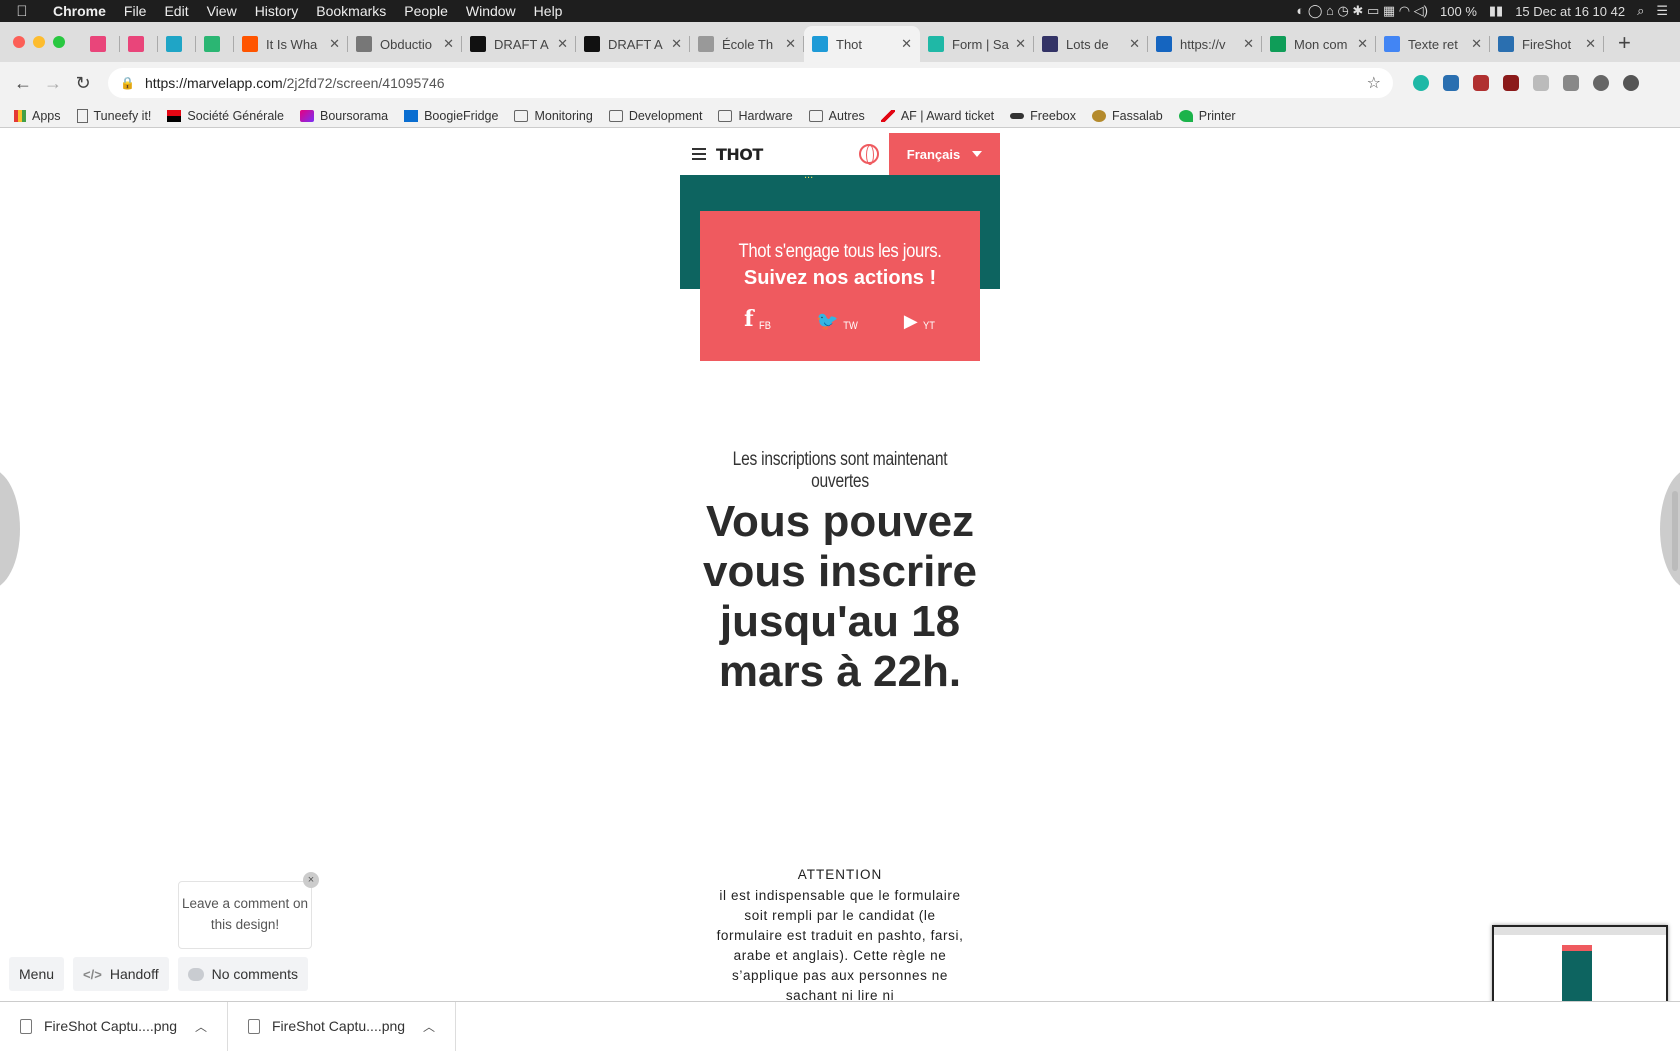 Image resolution: width=1680 pixels, height=1051 pixels. What do you see at coordinates (1433, 44) in the screenshot?
I see `tab: Texte ret ✕` at bounding box center [1433, 44].